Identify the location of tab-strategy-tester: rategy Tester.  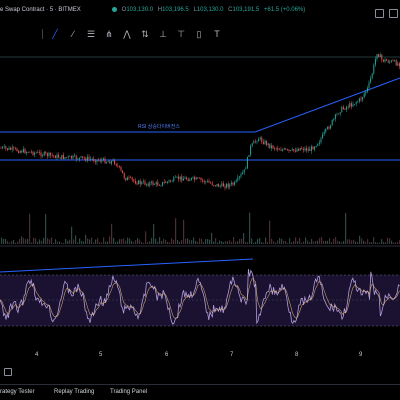
(17, 392).